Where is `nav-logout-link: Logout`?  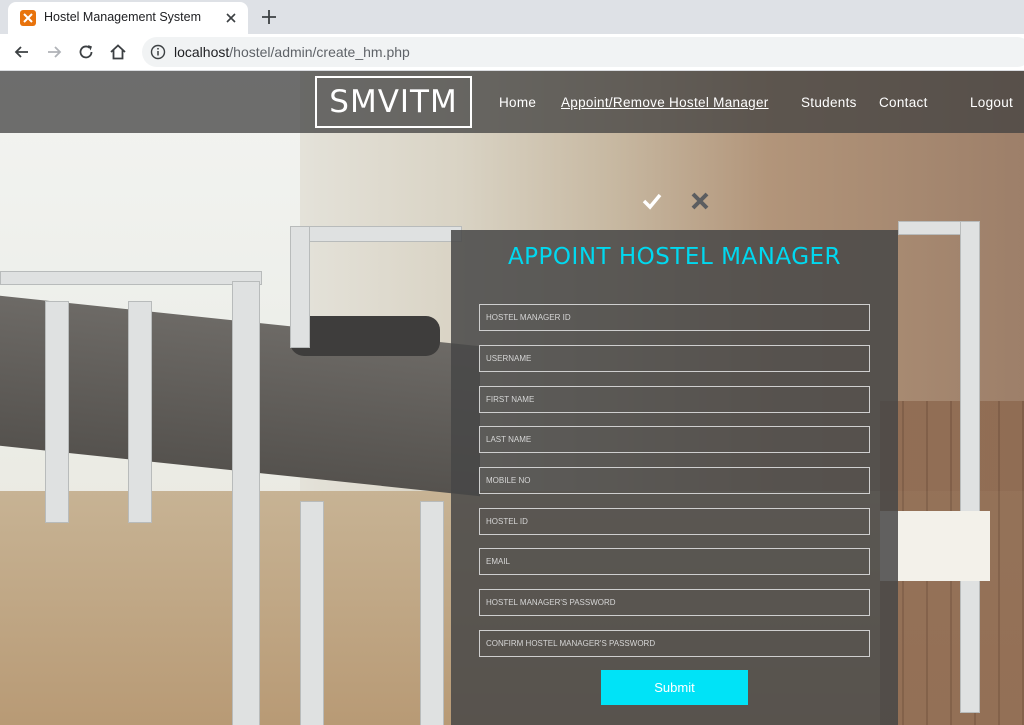 nav-logout-link: Logout is located at coordinates (991, 102).